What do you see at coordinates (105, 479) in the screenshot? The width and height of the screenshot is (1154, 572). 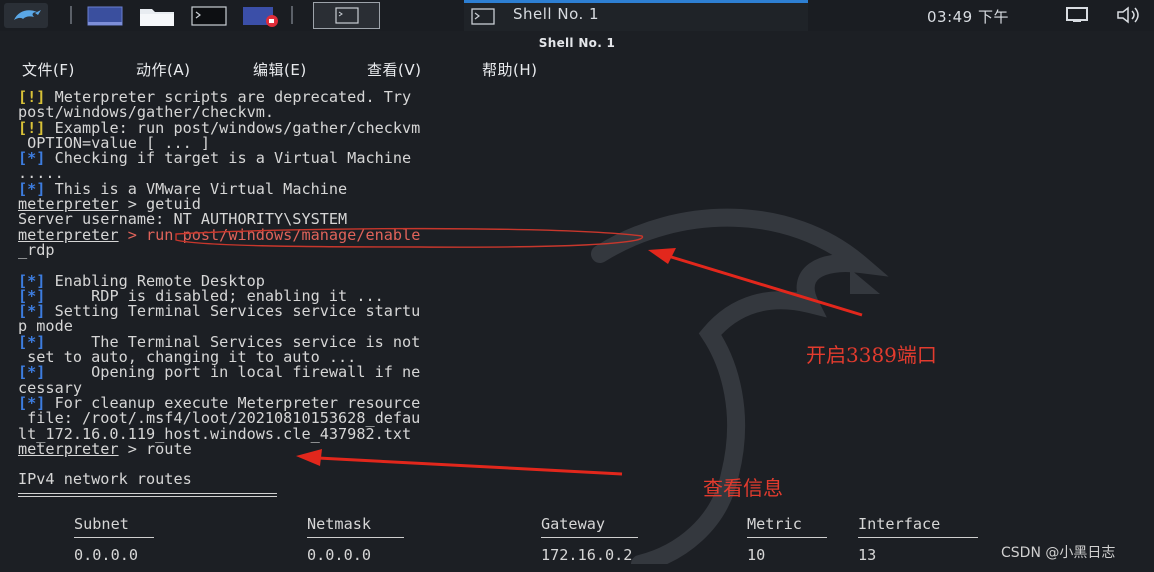 I see `output-text: IPv4 network routes` at bounding box center [105, 479].